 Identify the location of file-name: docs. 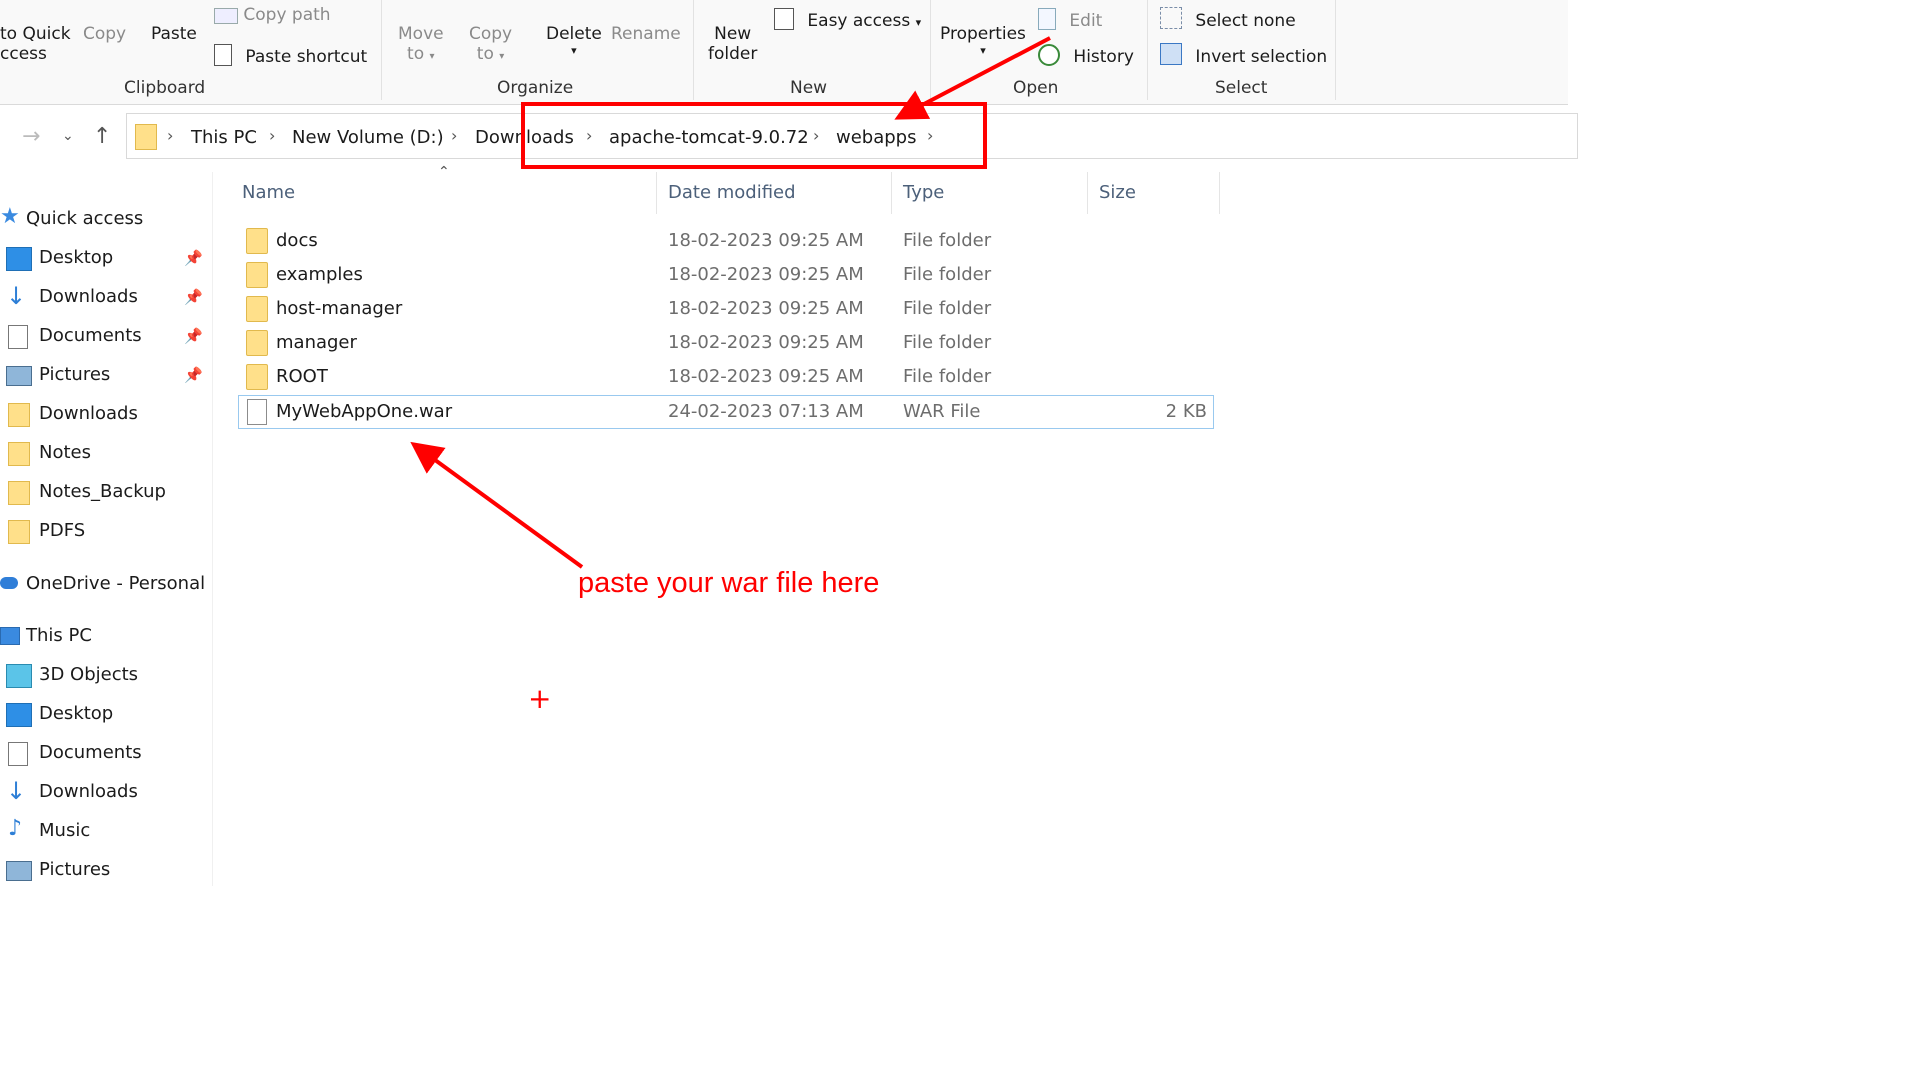
(297, 240).